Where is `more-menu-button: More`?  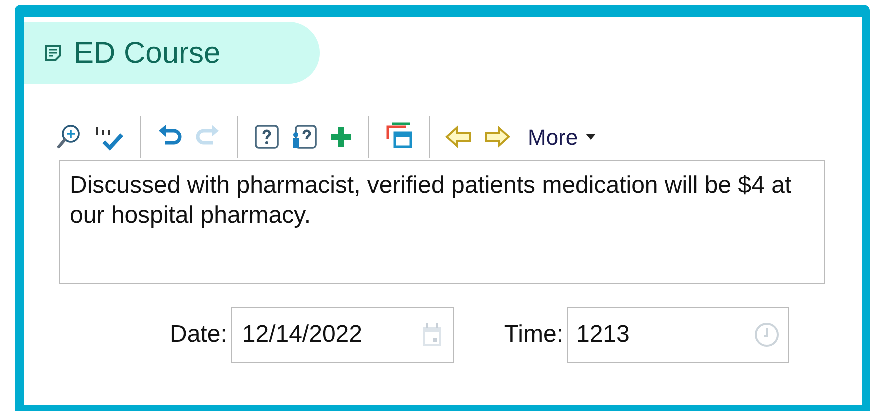
more-menu-button: More is located at coordinates (562, 137).